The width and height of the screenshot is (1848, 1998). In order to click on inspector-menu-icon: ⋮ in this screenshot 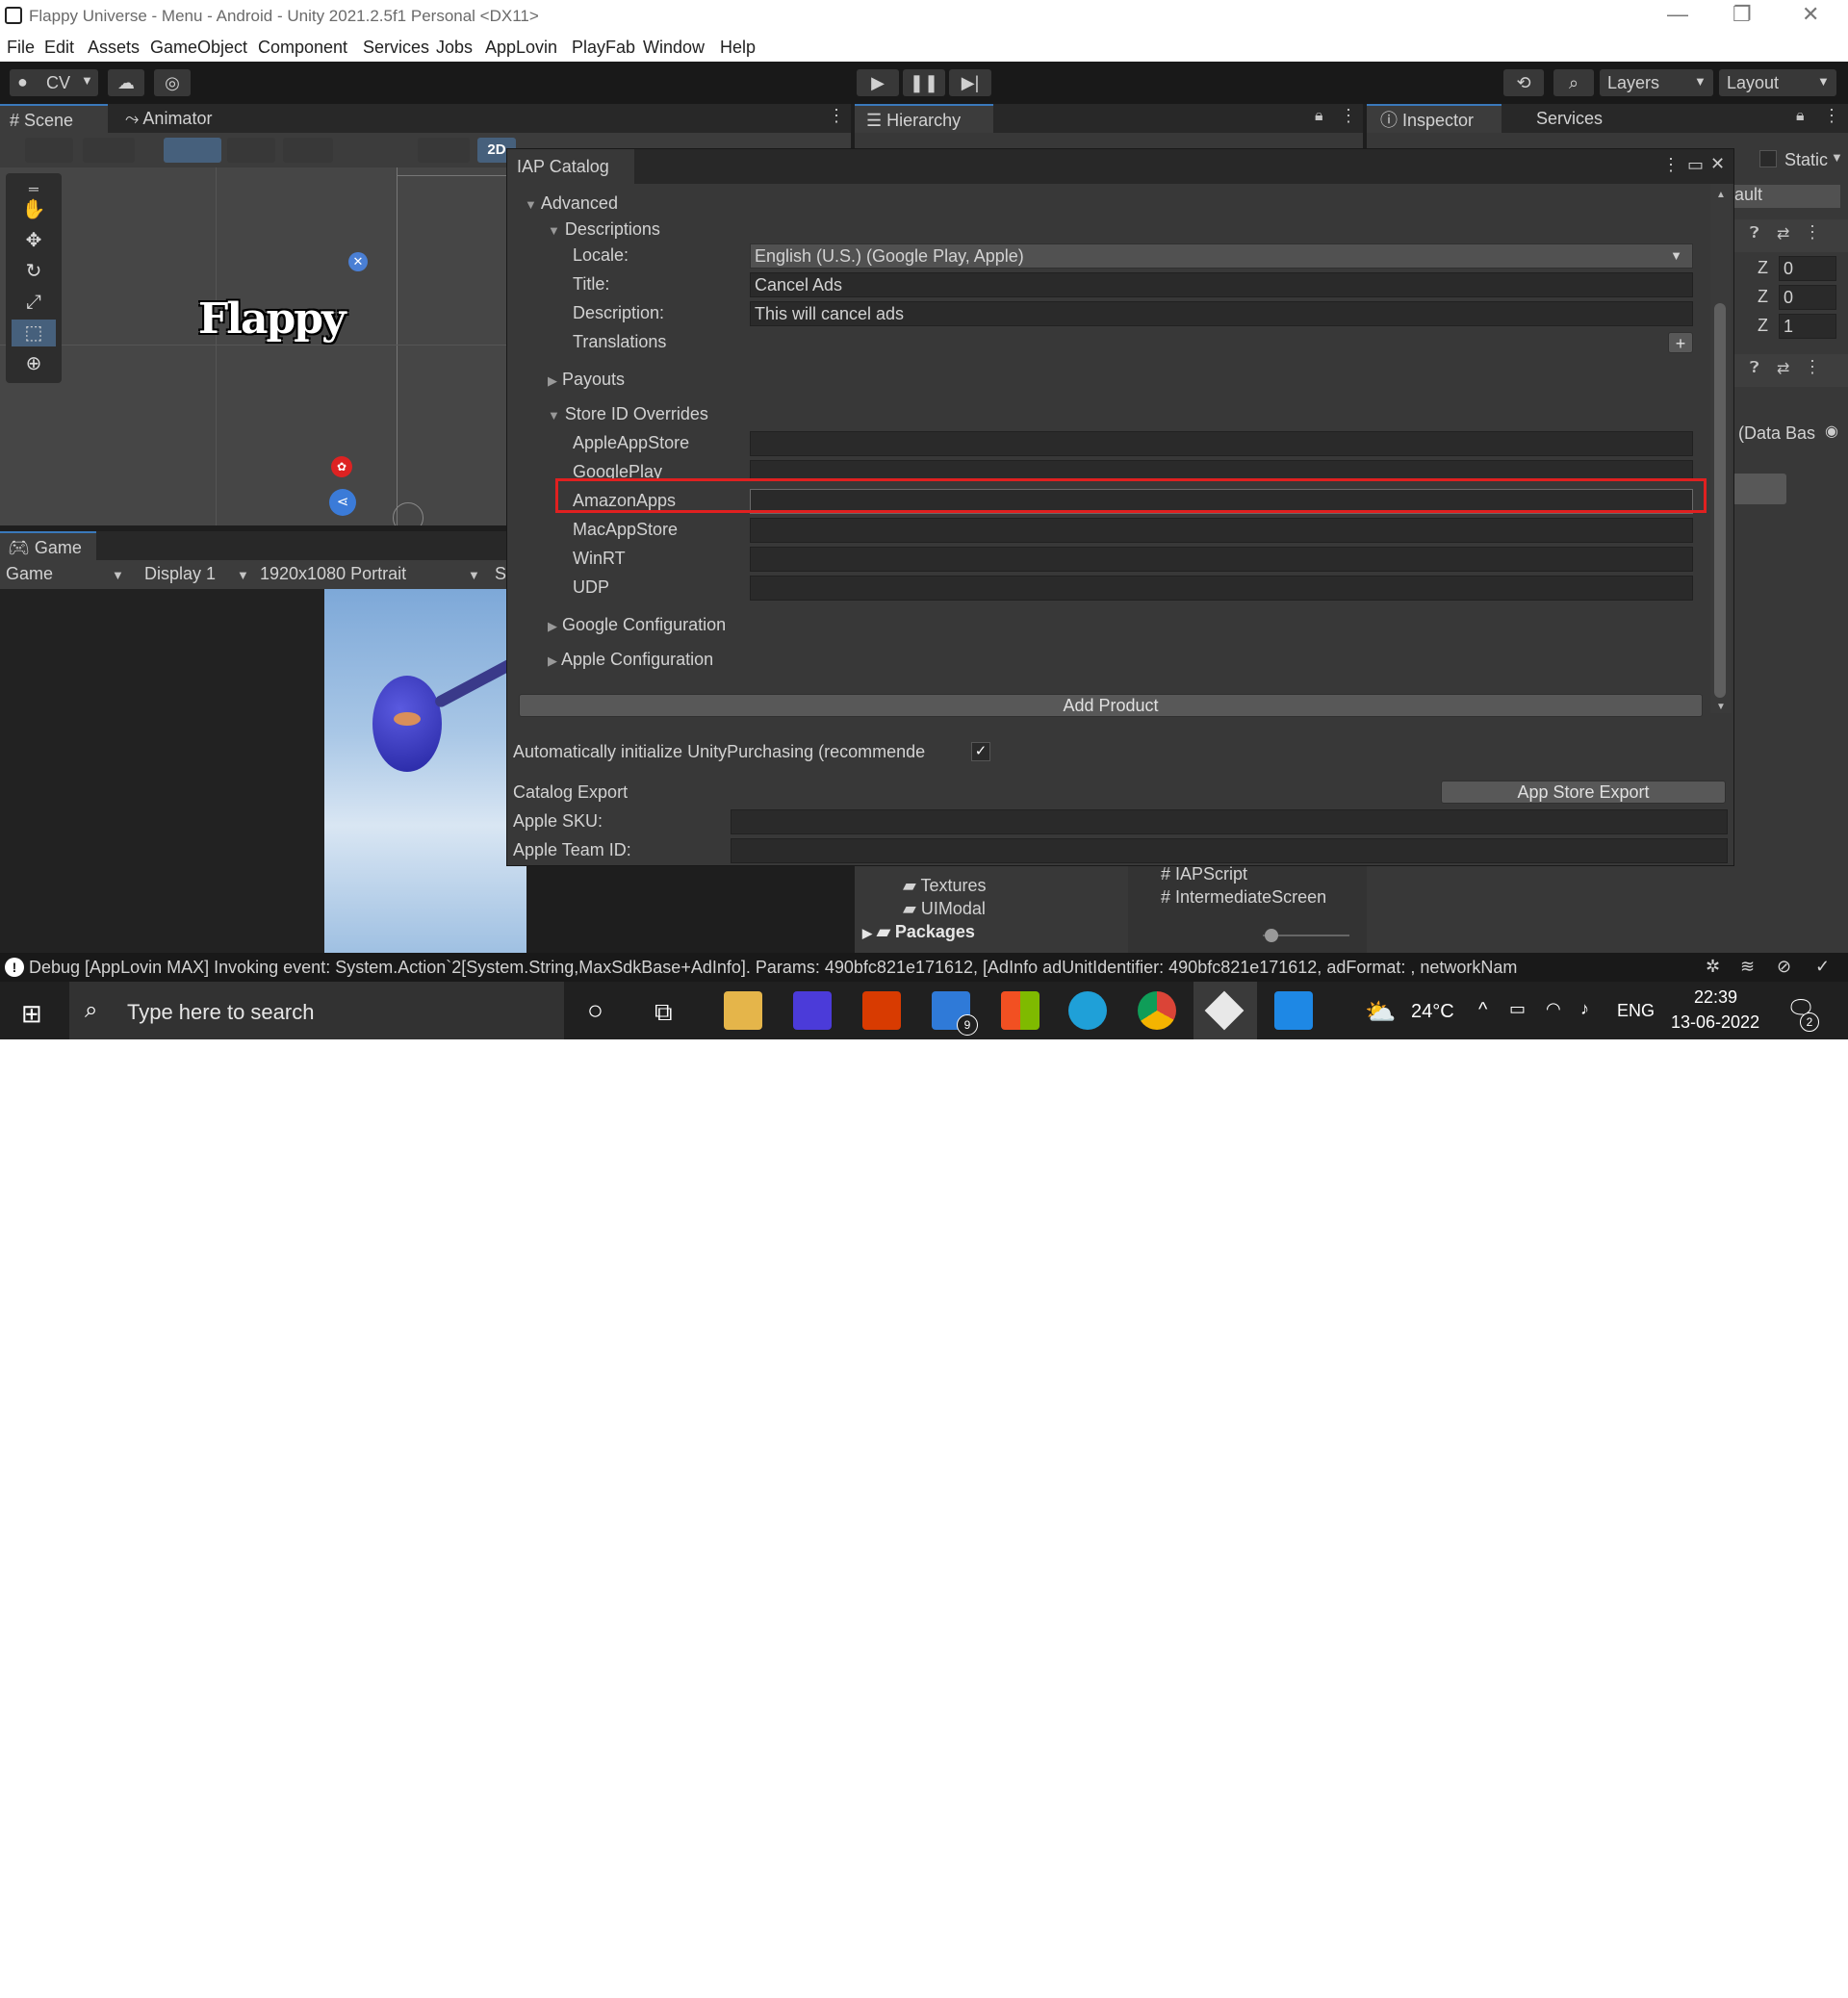, I will do `click(1831, 116)`.